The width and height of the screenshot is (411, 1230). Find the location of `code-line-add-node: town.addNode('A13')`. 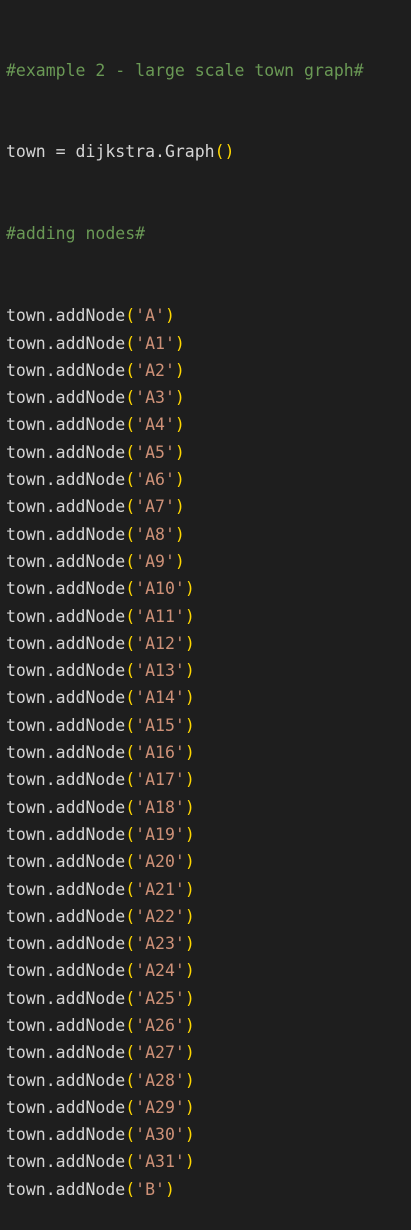

code-line-add-node: town.addNode('A13') is located at coordinates (208, 670).